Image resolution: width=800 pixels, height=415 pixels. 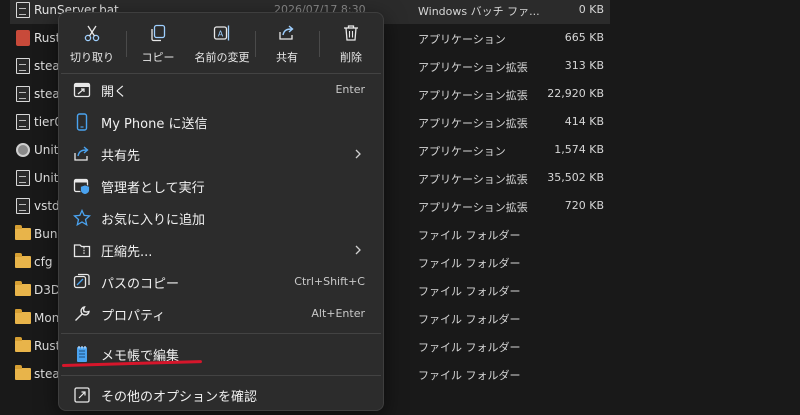 What do you see at coordinates (584, 37) in the screenshot?
I see `file-size: 665 KB` at bounding box center [584, 37].